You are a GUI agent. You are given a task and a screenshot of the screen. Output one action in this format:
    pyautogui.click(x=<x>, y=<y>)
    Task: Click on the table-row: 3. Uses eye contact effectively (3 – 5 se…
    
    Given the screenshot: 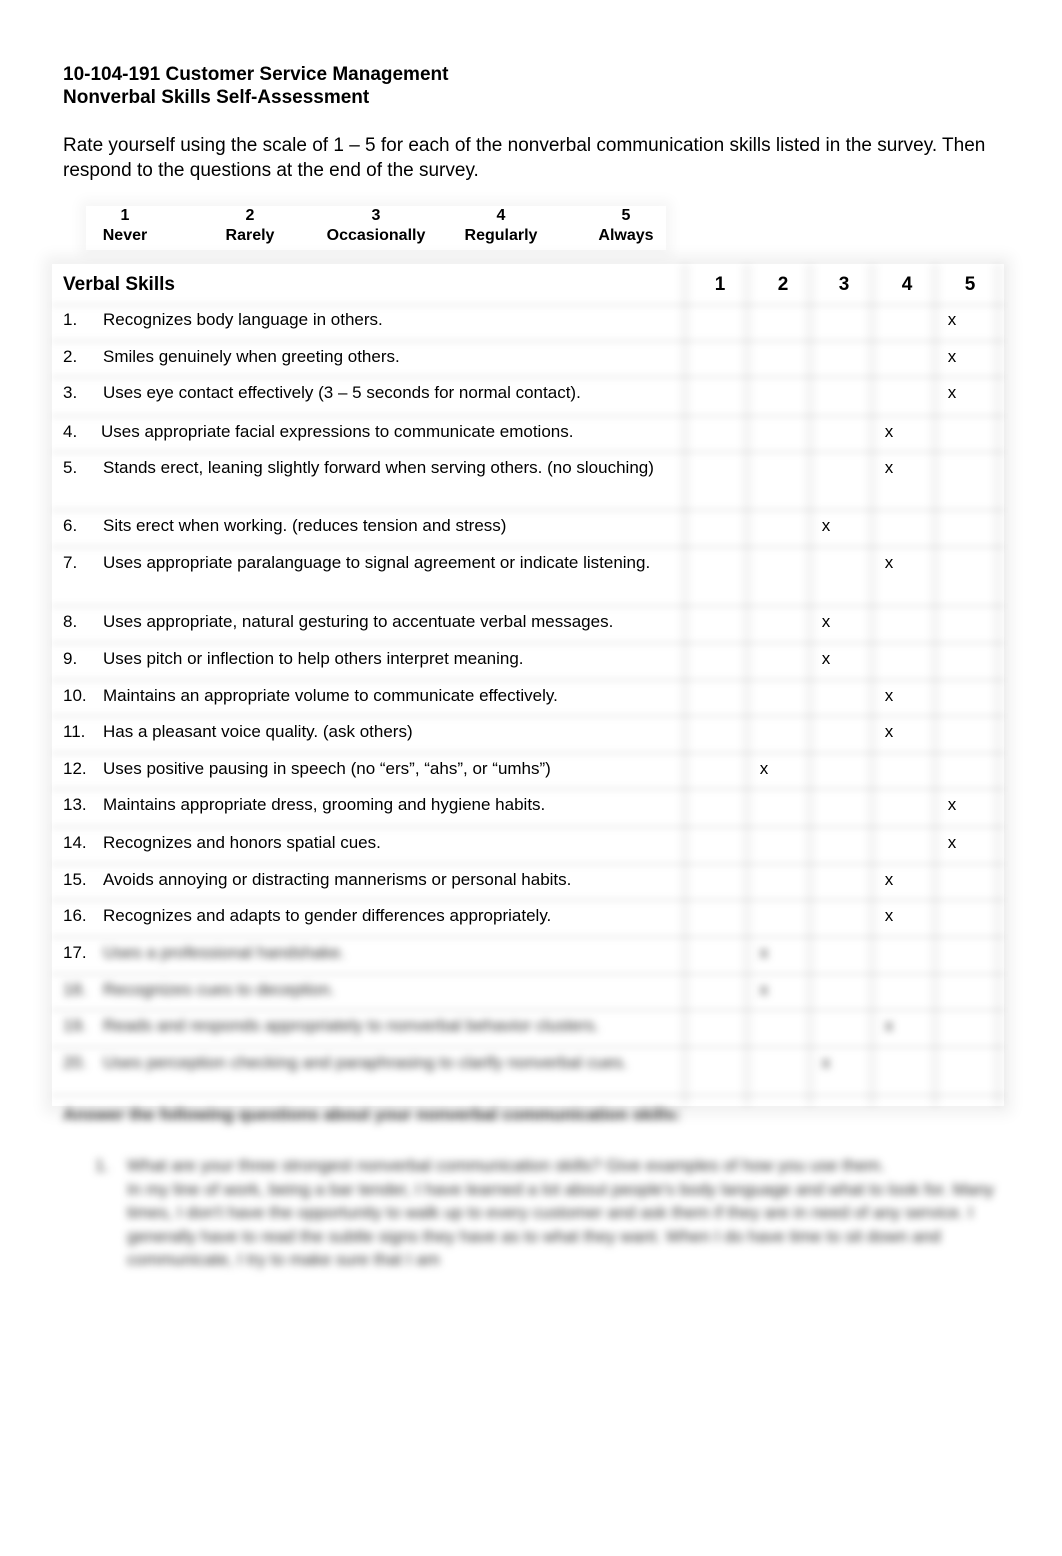 What is the action you would take?
    pyautogui.click(x=373, y=393)
    